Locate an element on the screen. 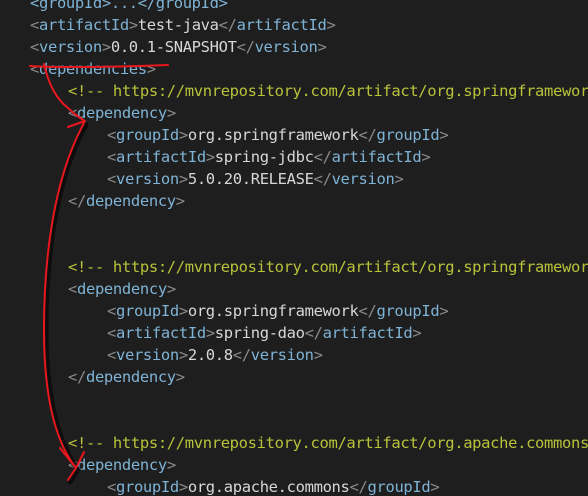  element-value: spring-jdbc is located at coordinates (264, 157).